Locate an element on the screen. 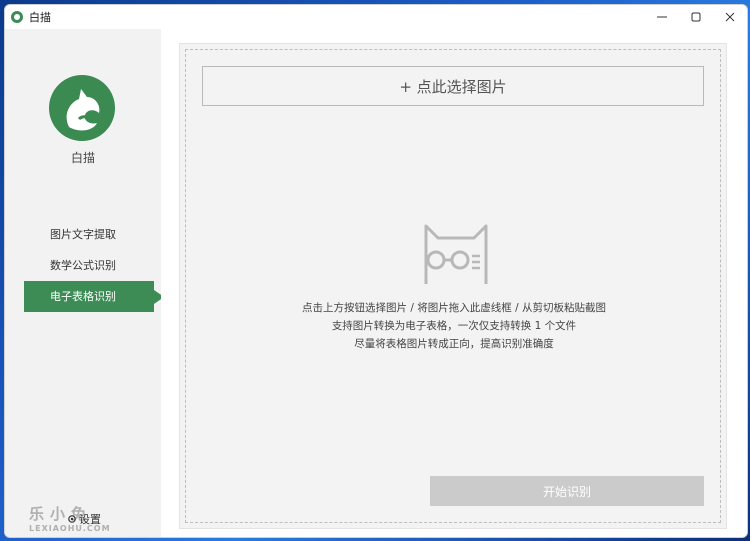  start-recognition-button: 开始识别 is located at coordinates (567, 491).